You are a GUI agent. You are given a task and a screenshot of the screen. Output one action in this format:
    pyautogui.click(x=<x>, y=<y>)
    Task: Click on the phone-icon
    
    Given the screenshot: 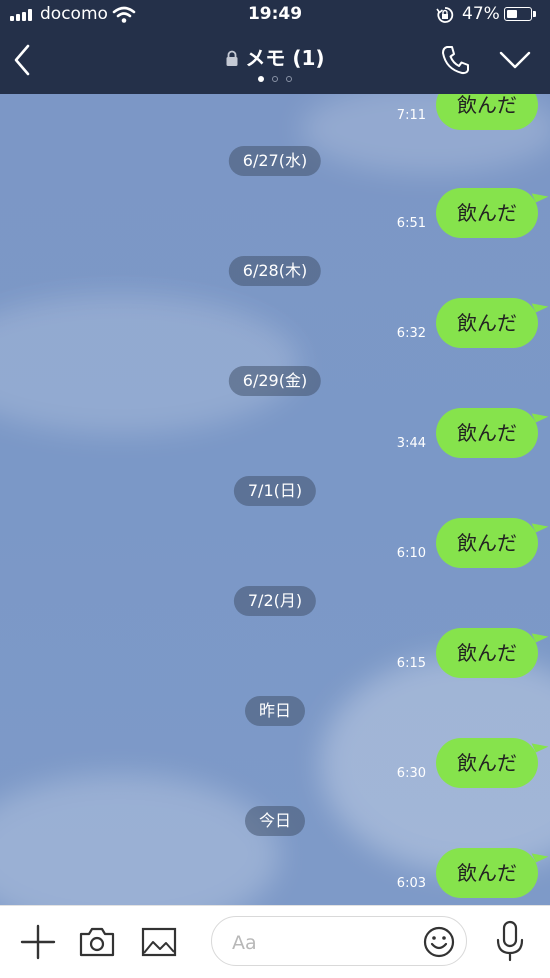 What is the action you would take?
    pyautogui.click(x=455, y=60)
    